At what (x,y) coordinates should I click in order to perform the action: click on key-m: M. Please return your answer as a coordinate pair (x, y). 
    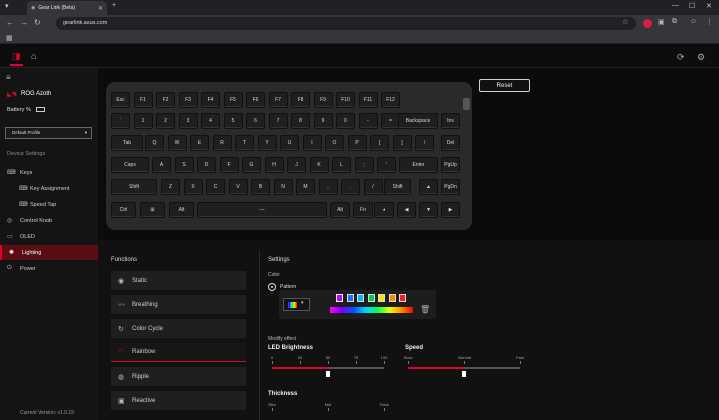
    Looking at the image, I should click on (305, 187).